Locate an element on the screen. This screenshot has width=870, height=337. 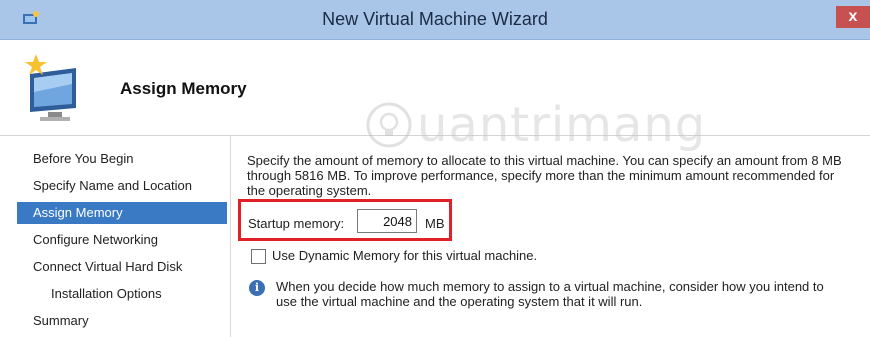
window-title: New Virtual Machine Wizard is located at coordinates (435, 19).